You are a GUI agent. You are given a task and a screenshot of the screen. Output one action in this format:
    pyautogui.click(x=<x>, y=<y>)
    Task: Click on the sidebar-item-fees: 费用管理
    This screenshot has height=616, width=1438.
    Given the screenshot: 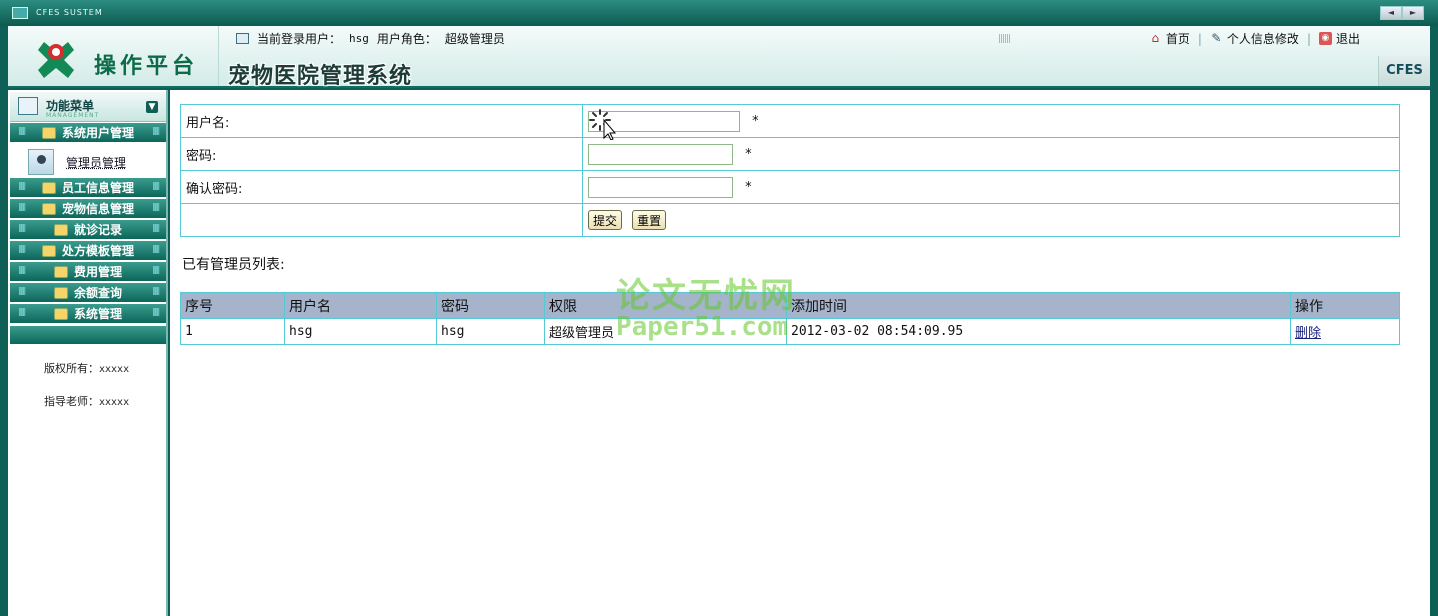 What is the action you would take?
    pyautogui.click(x=88, y=271)
    